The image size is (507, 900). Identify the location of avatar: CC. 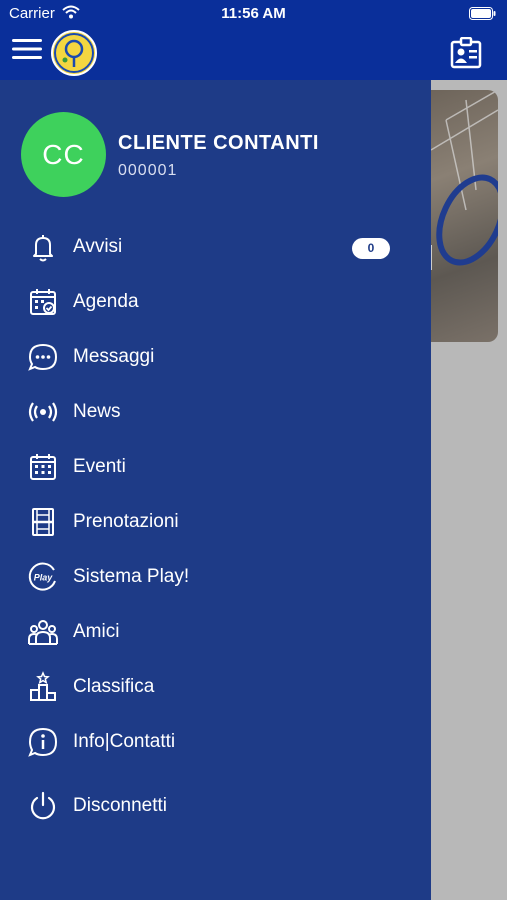
(63, 154).